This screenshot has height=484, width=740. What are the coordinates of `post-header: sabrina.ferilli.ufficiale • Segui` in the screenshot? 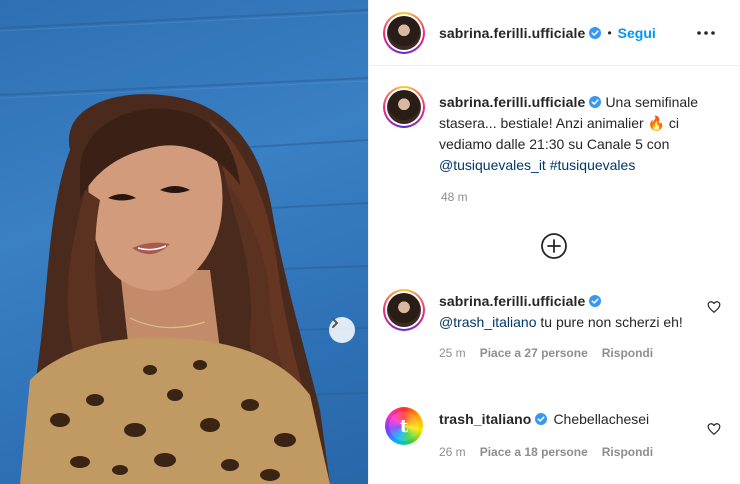 It's located at (554, 33).